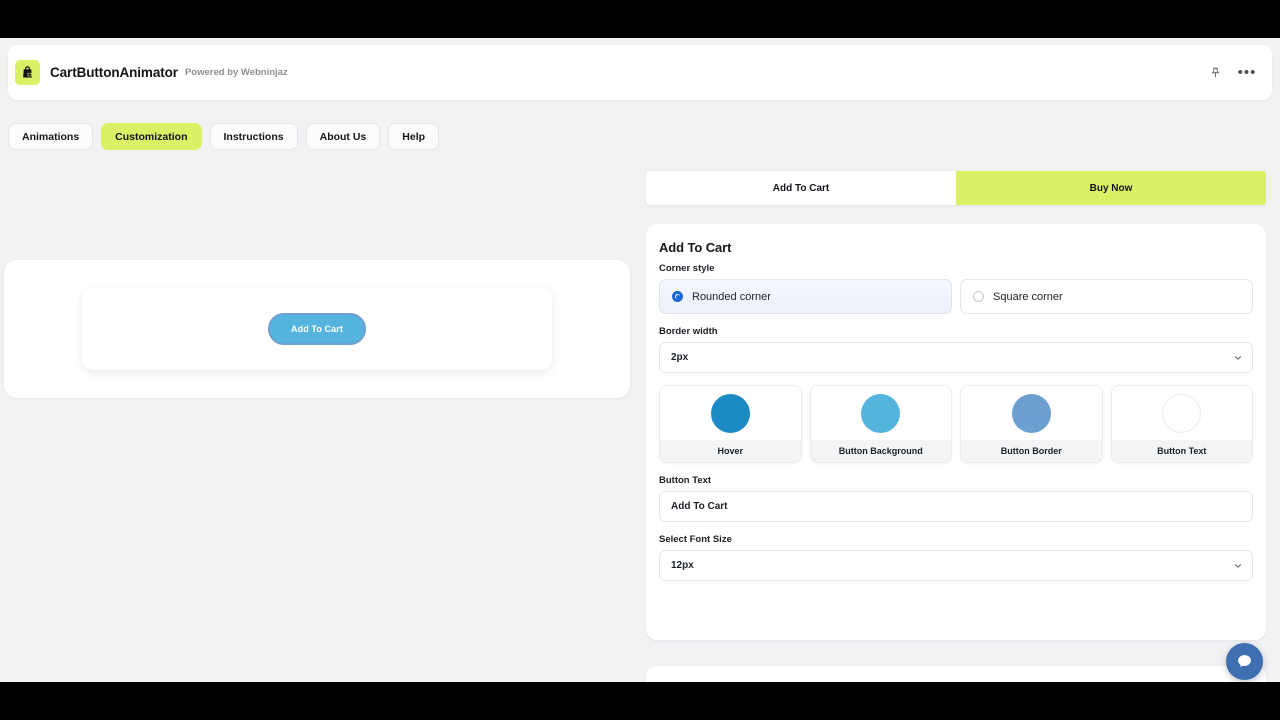  Describe the element at coordinates (880, 451) in the screenshot. I see `swatch-label: Button Background` at that location.